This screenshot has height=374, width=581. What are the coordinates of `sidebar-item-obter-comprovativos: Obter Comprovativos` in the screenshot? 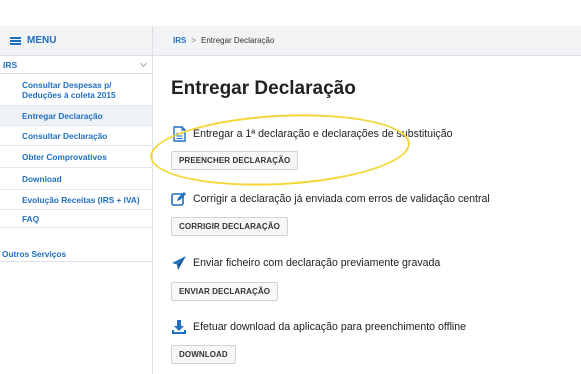 It's located at (76, 157).